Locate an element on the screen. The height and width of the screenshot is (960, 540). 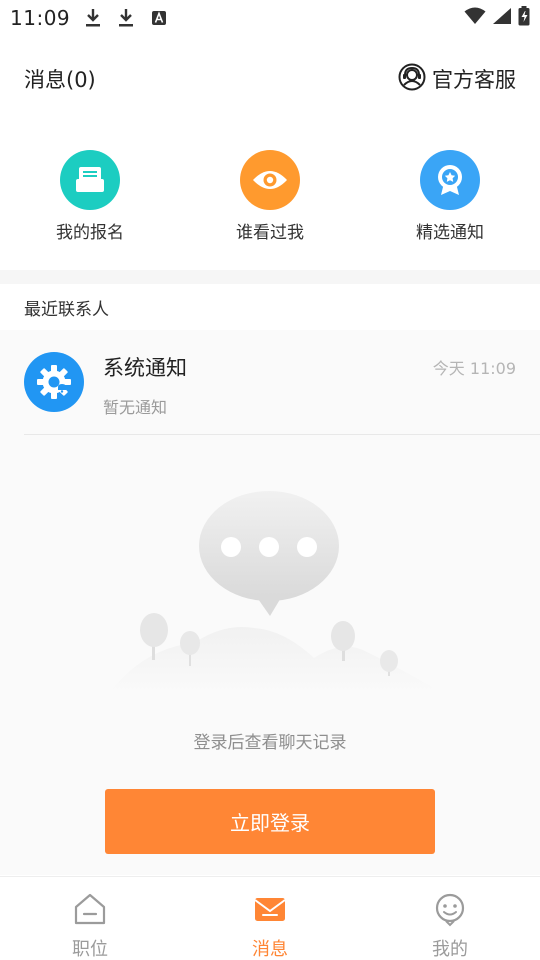
chat-item-body: 系统通知 今天 11:09 暂无通知 is located at coordinates (309, 393).